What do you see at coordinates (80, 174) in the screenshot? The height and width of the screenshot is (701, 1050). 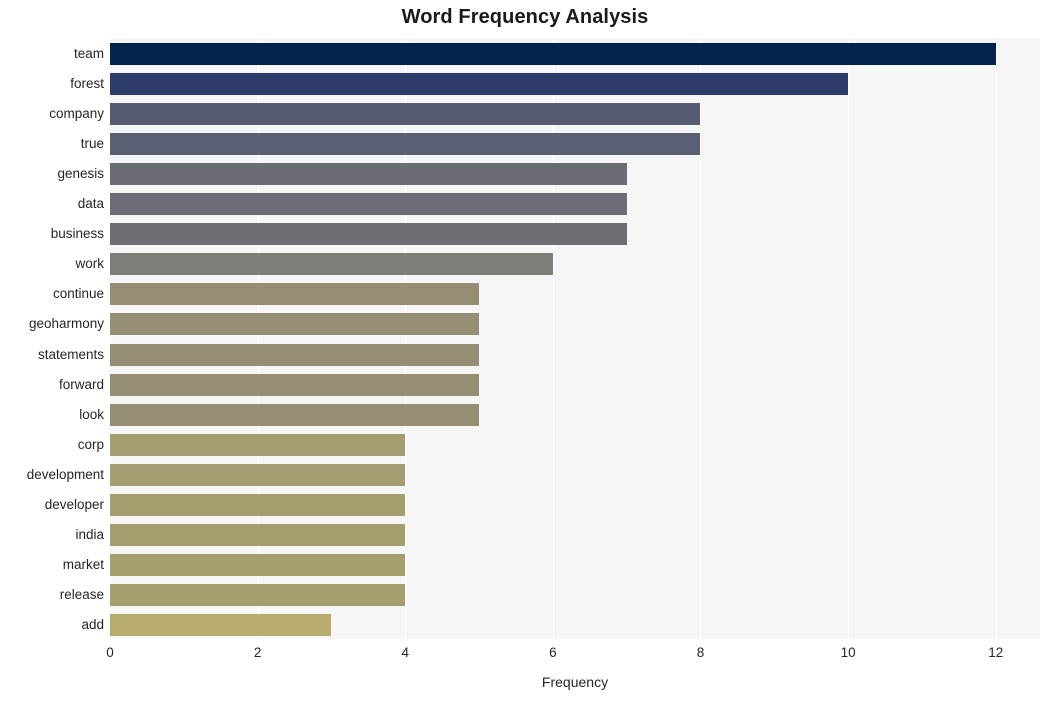 I see `y-axis-tick-label: genesis` at bounding box center [80, 174].